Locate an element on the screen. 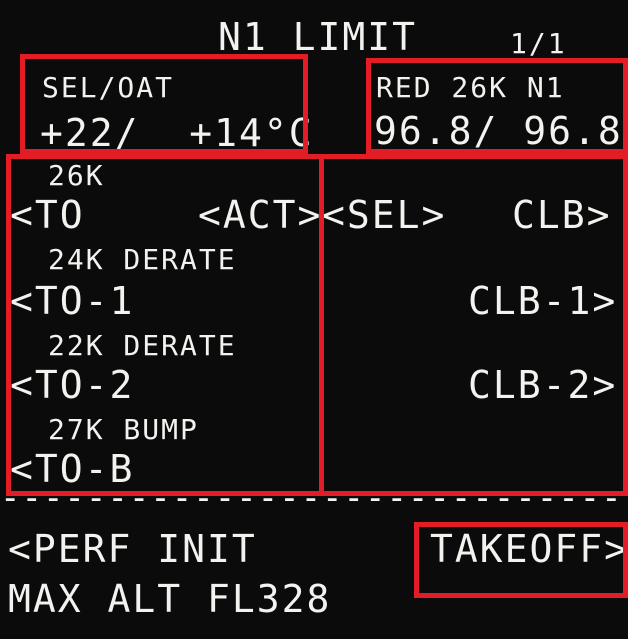 The image size is (628, 639). max-alt-readout: MAX ALT FL328 is located at coordinates (170, 599).